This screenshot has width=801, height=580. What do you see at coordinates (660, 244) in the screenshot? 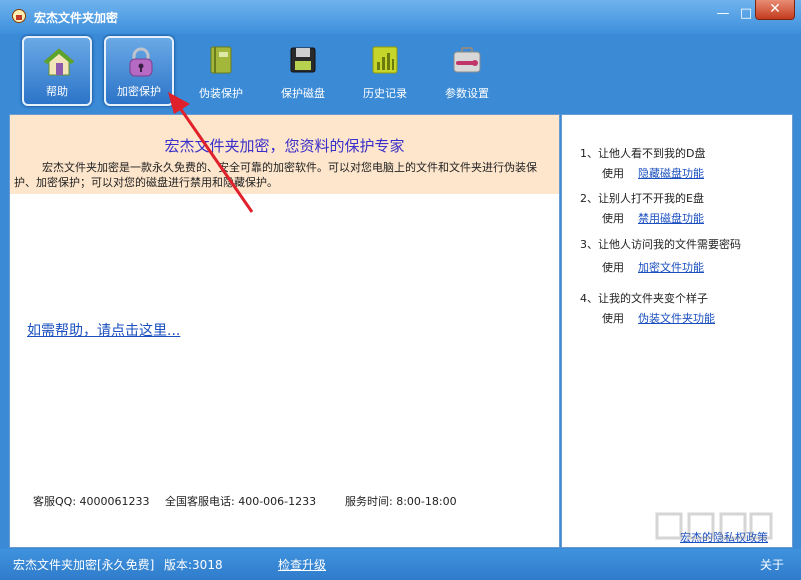
I see `tip-question: 3、让他人访问我的文件需要密码` at bounding box center [660, 244].